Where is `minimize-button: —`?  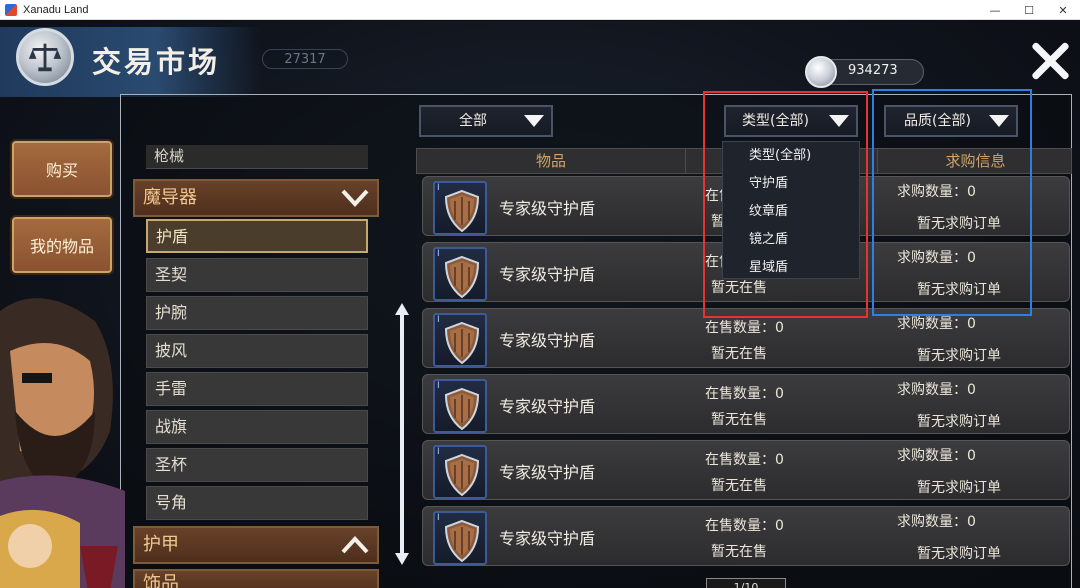 minimize-button: — is located at coordinates (995, 10).